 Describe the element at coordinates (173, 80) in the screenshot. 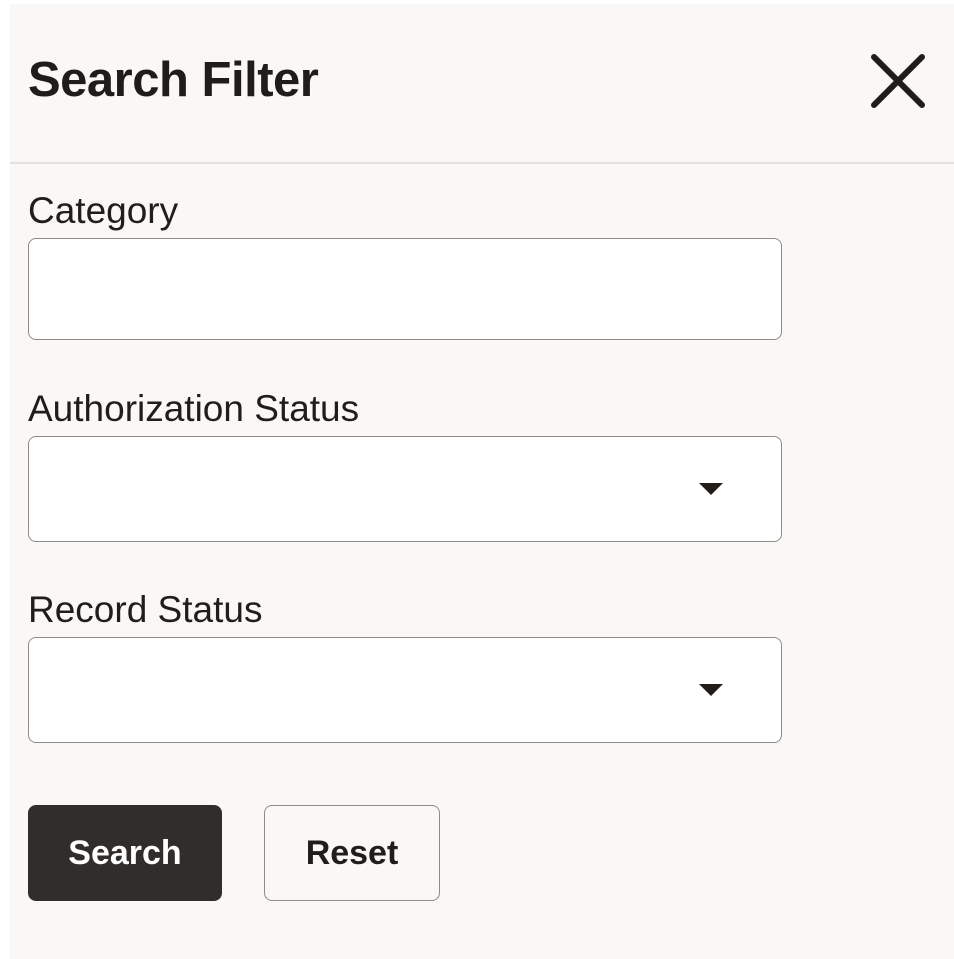

I see `panel-title: Search Filter` at that location.